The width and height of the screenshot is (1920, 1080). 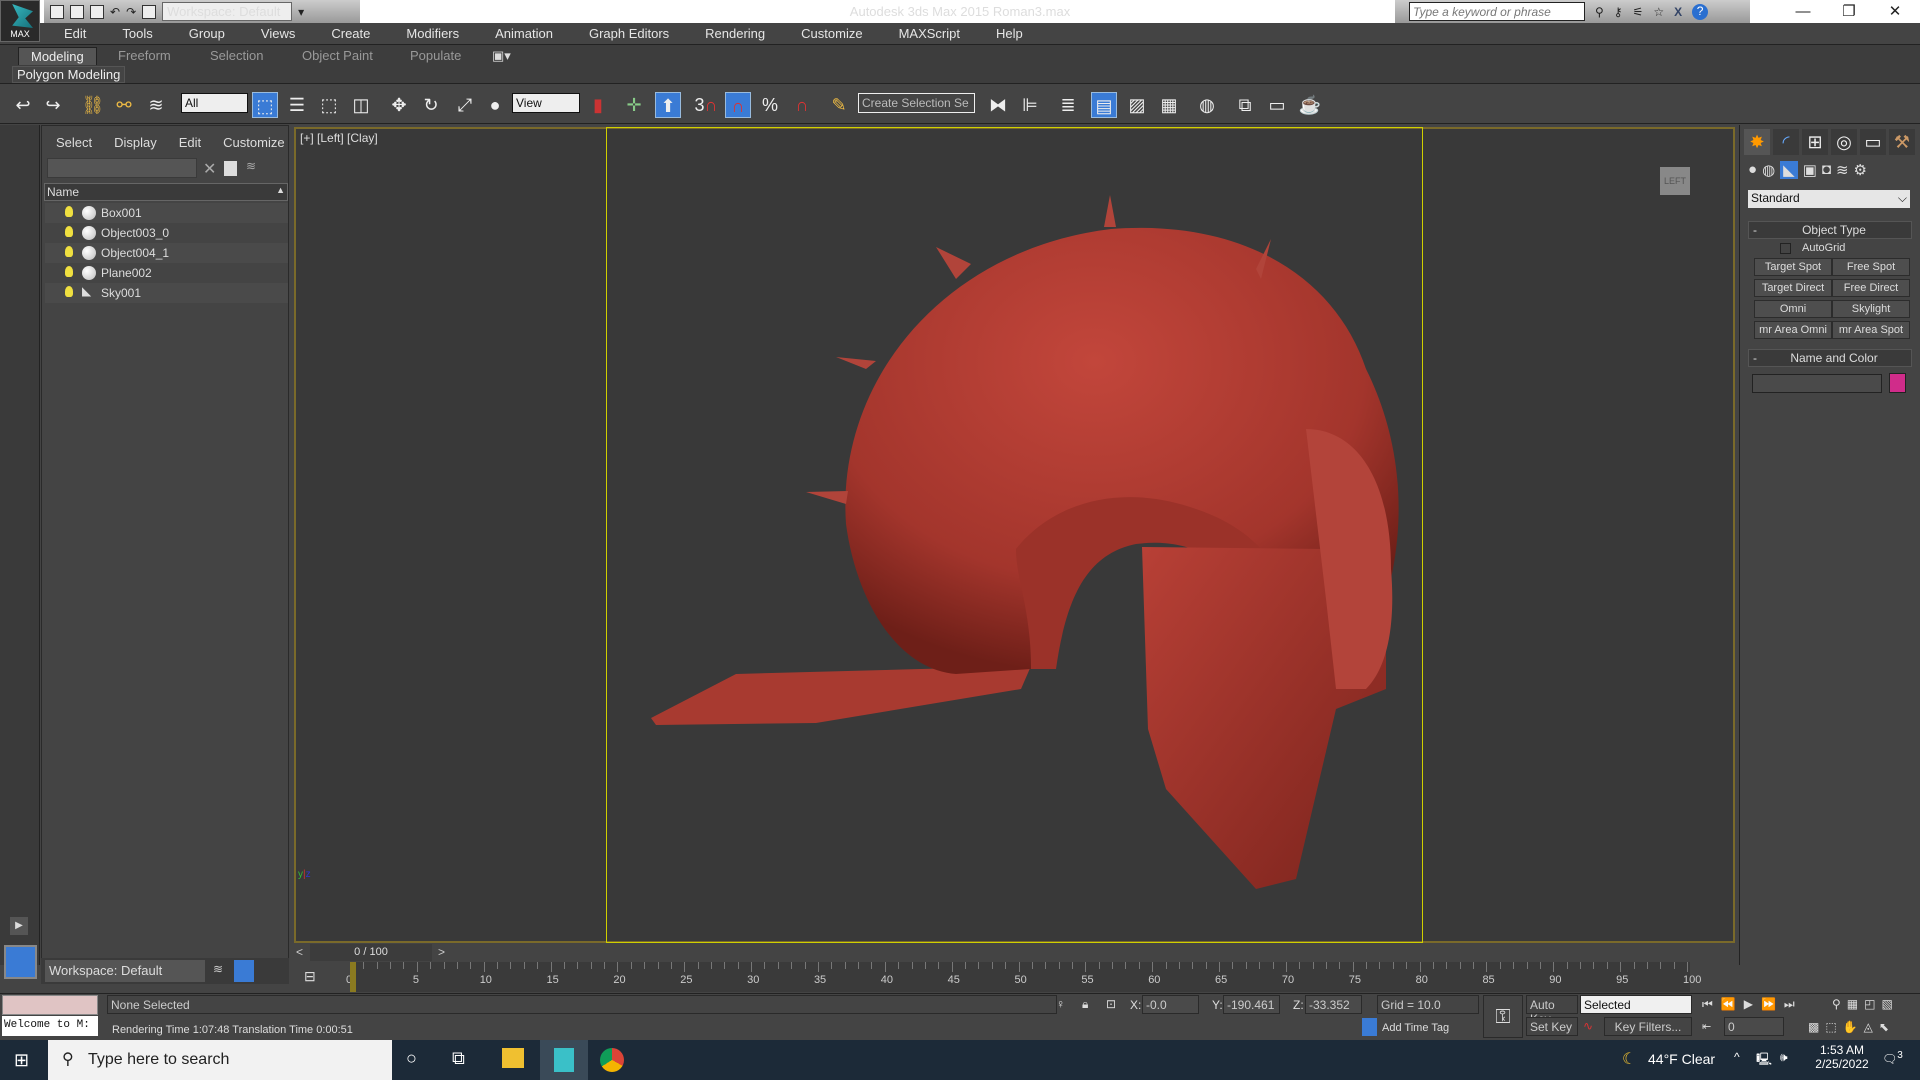 What do you see at coordinates (329, 105) in the screenshot?
I see `rect-selection-icon: ⬚` at bounding box center [329, 105].